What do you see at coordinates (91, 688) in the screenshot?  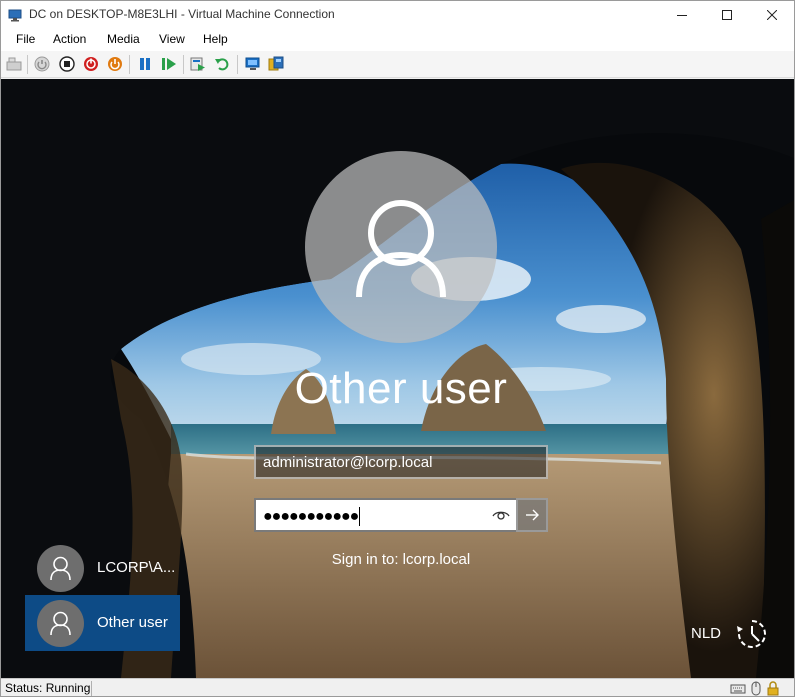 I see `status-separator` at bounding box center [91, 688].